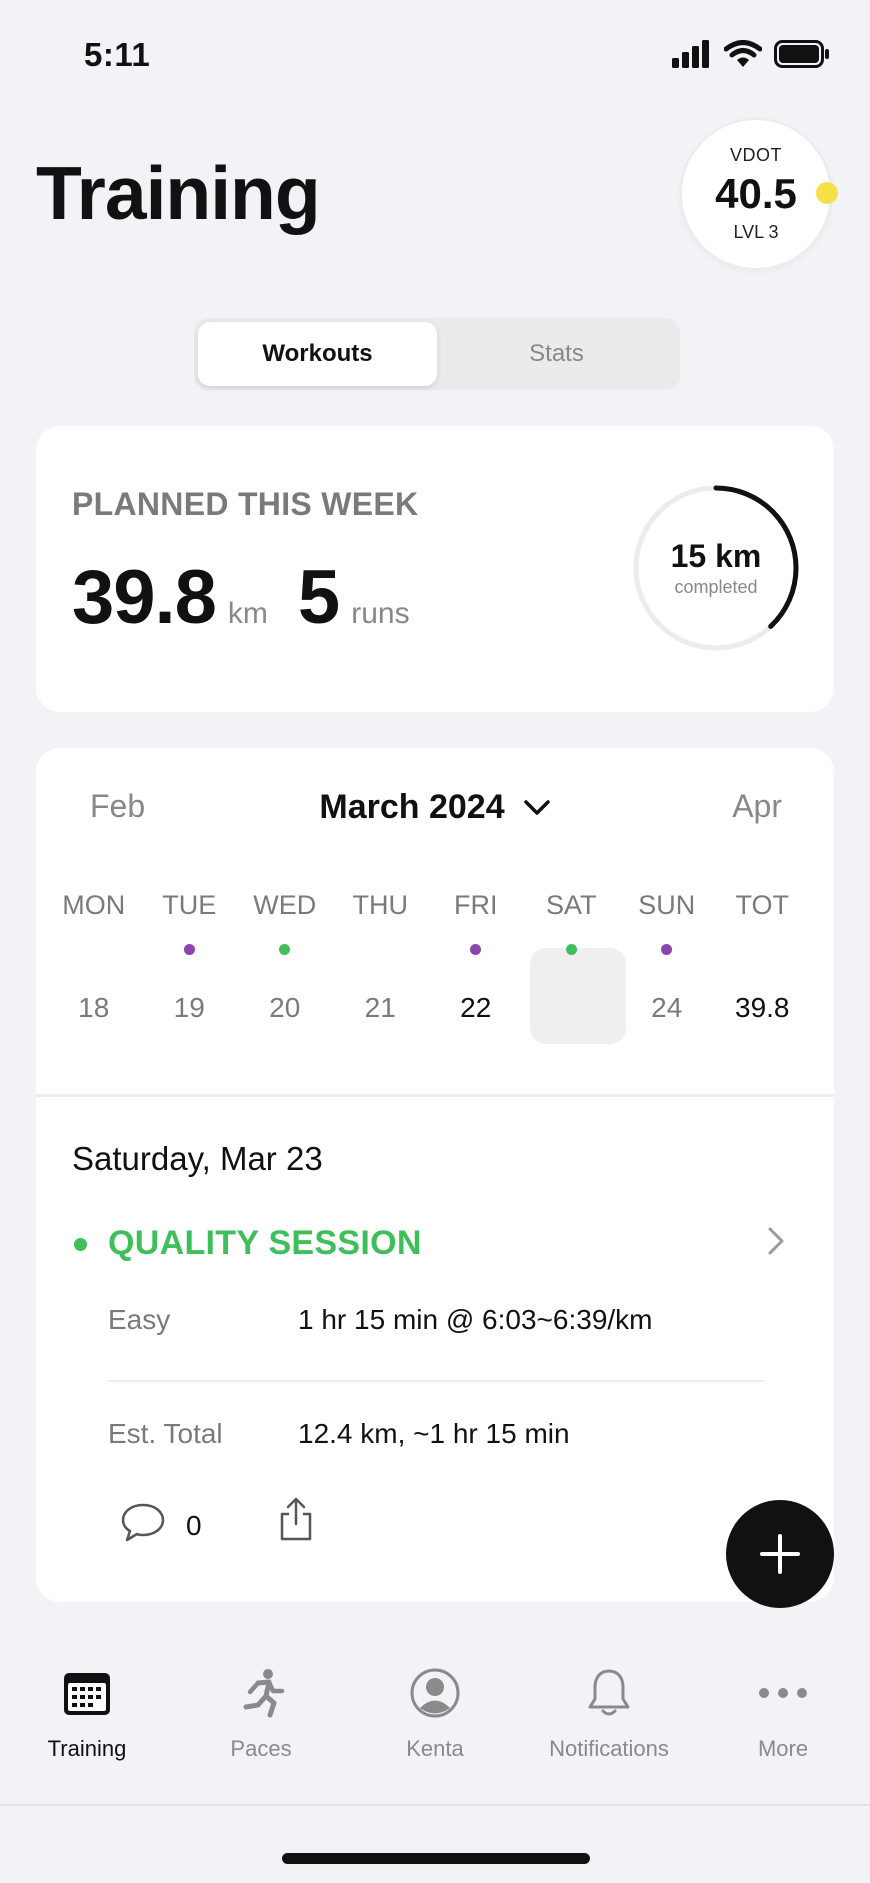  I want to click on nav-profile: Kenta, so click(435, 1720).